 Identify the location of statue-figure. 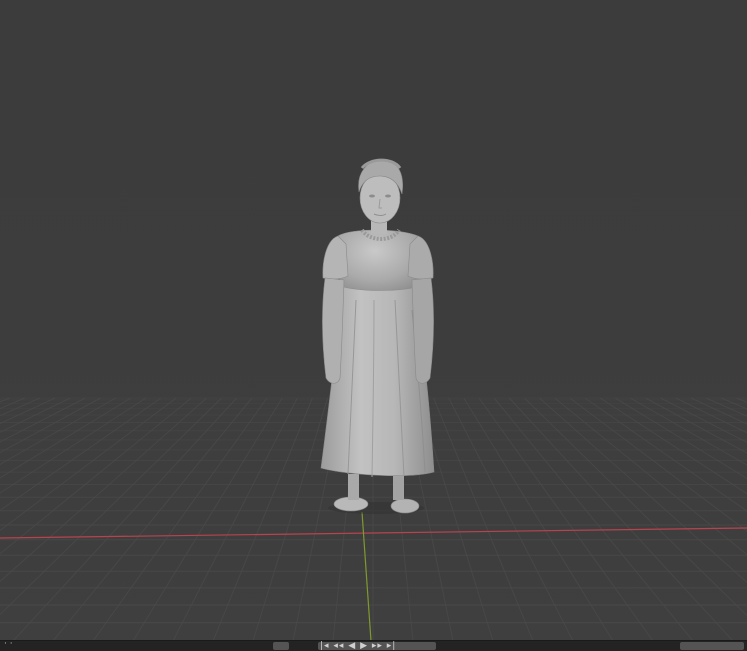
(377, 336).